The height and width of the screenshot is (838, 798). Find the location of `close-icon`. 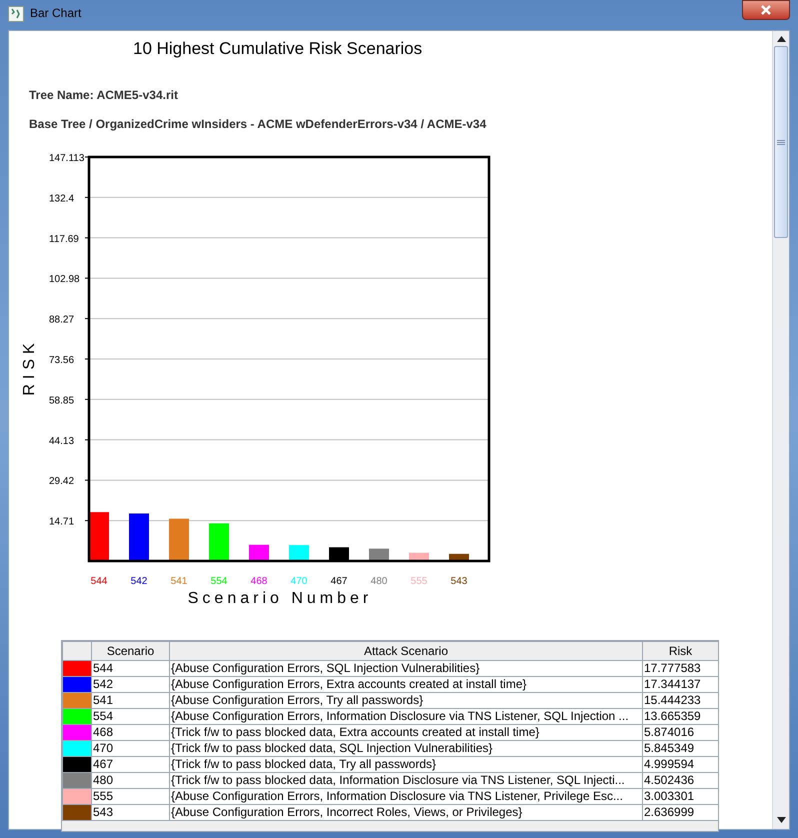

close-icon is located at coordinates (766, 10).